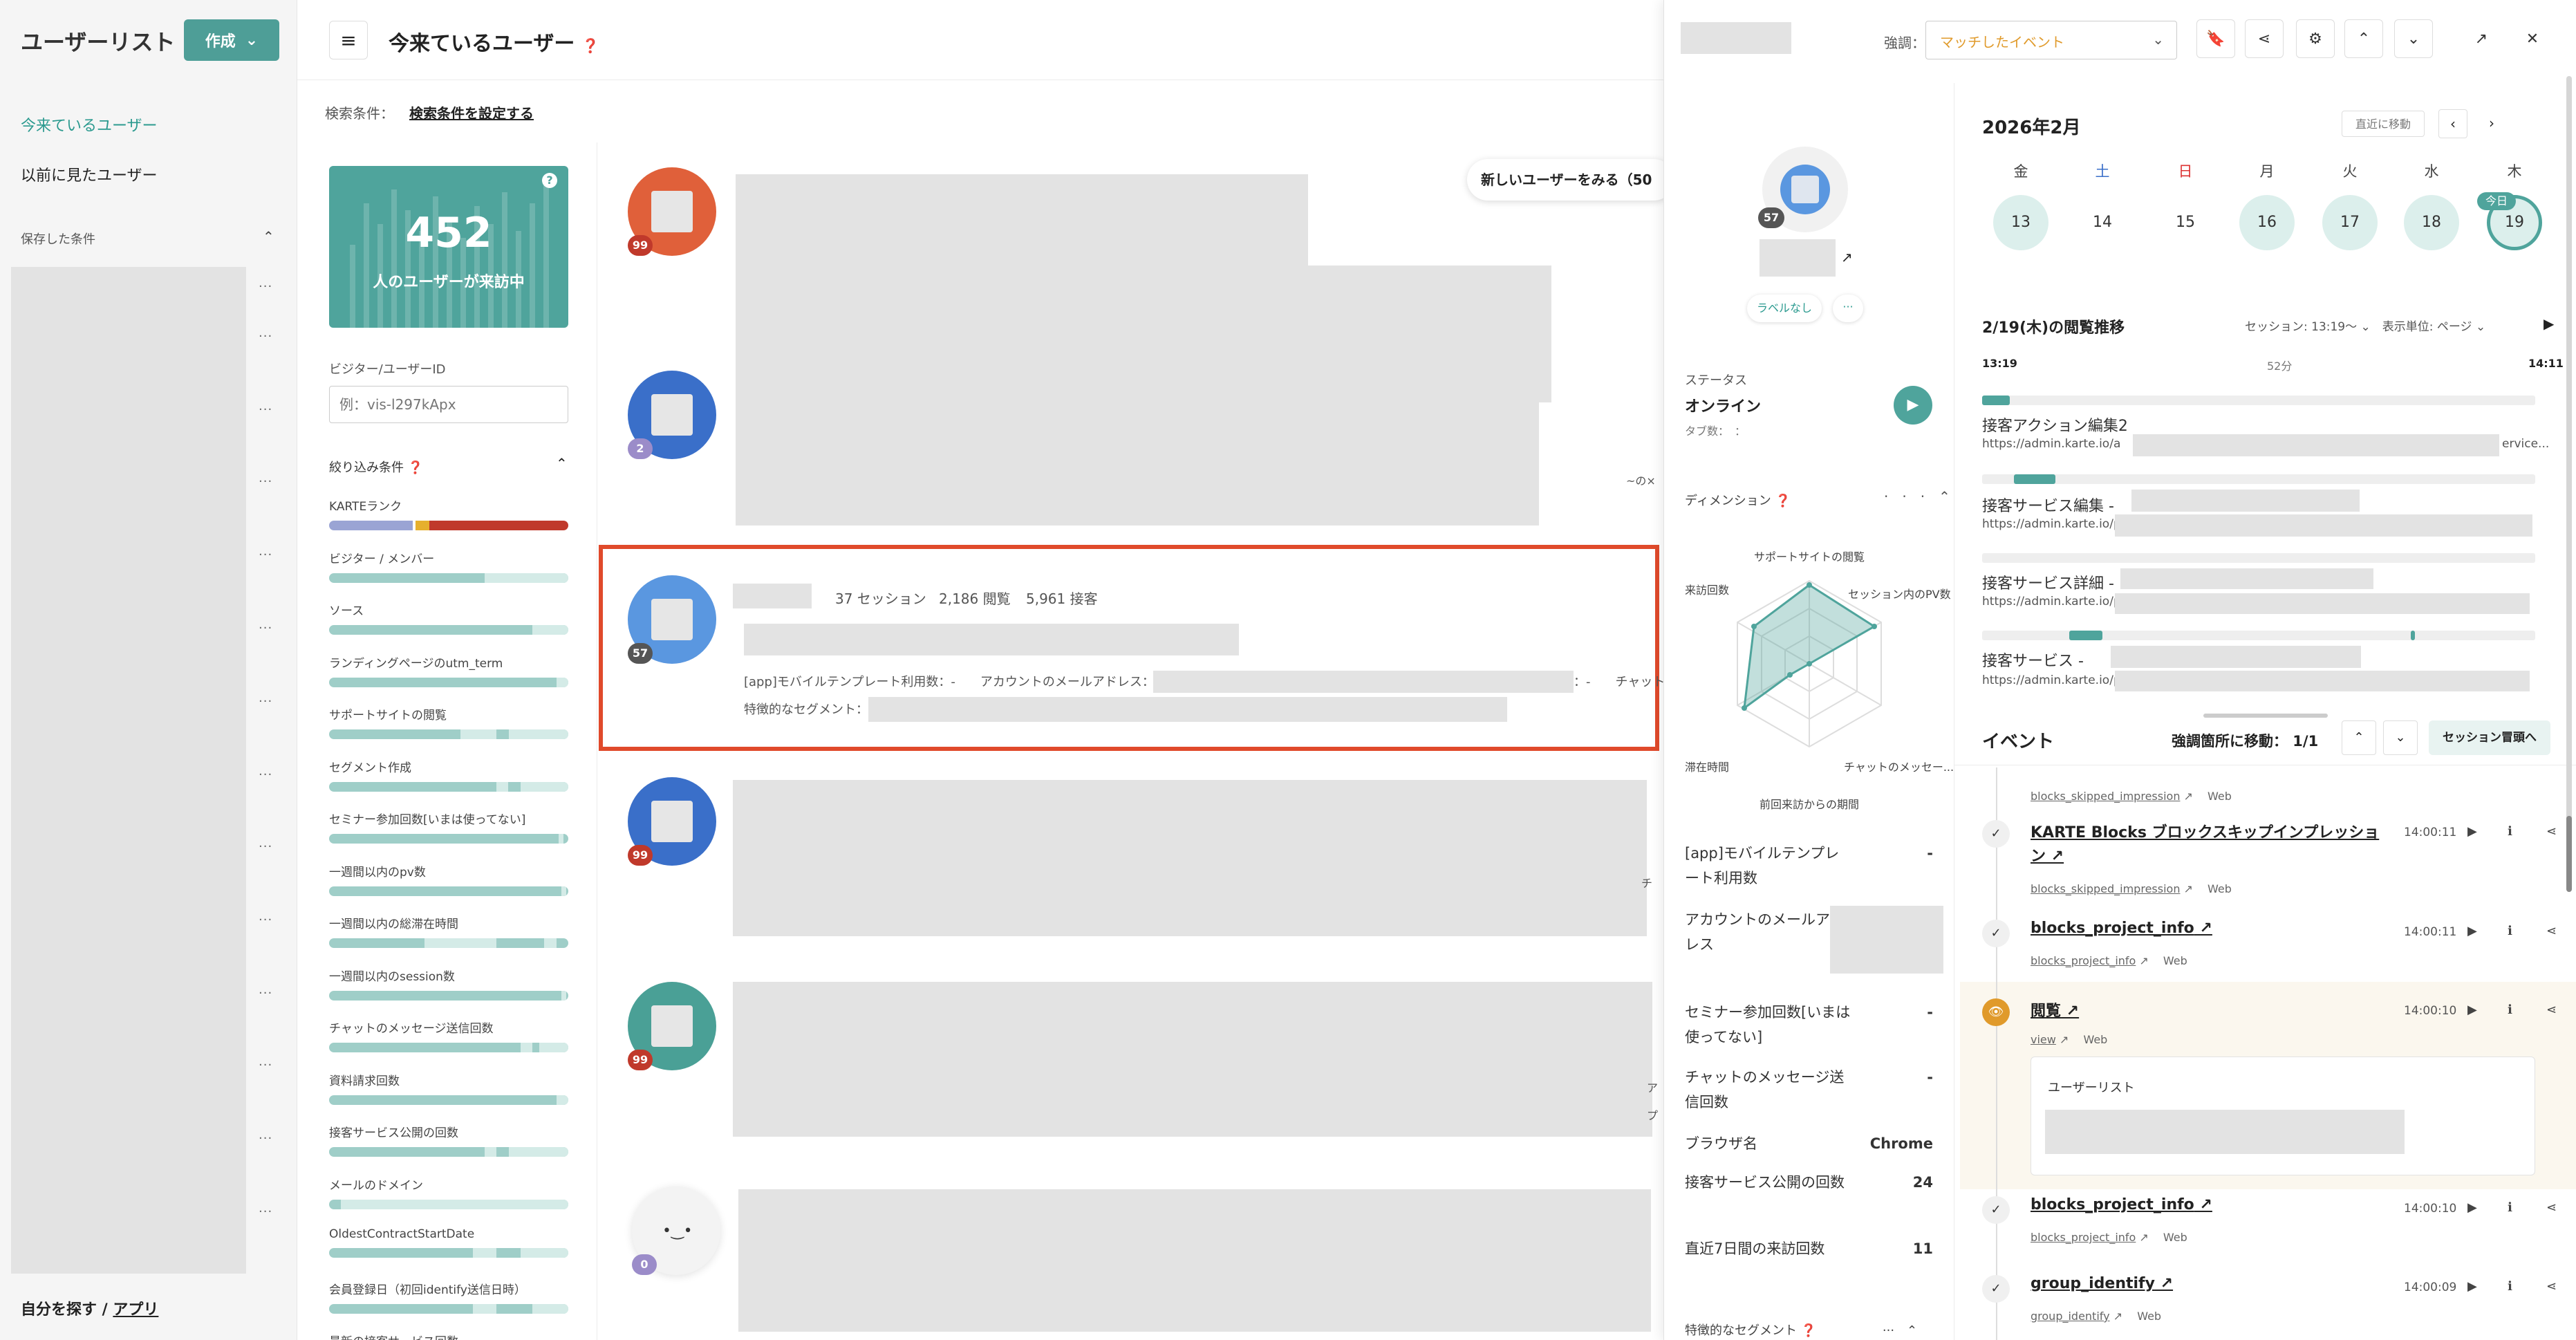 This screenshot has height=1340, width=2576. I want to click on event-key-text: group_identify, so click(2070, 1316).